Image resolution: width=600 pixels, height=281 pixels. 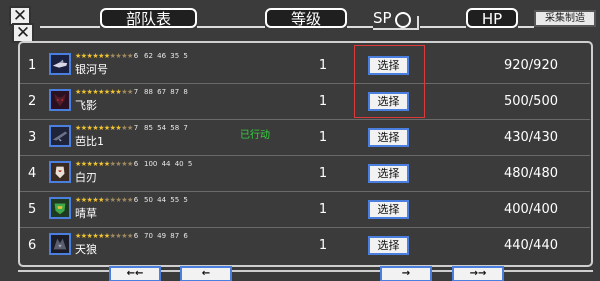 What do you see at coordinates (118, 200) in the screenshot?
I see `star-rating-empty: ★★★★★` at bounding box center [118, 200].